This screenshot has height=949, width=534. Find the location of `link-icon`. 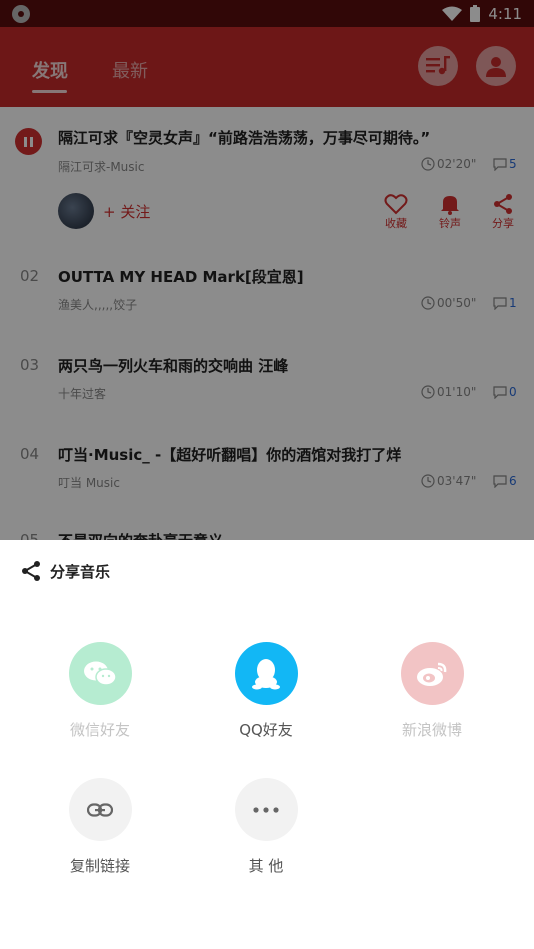

link-icon is located at coordinates (100, 809).